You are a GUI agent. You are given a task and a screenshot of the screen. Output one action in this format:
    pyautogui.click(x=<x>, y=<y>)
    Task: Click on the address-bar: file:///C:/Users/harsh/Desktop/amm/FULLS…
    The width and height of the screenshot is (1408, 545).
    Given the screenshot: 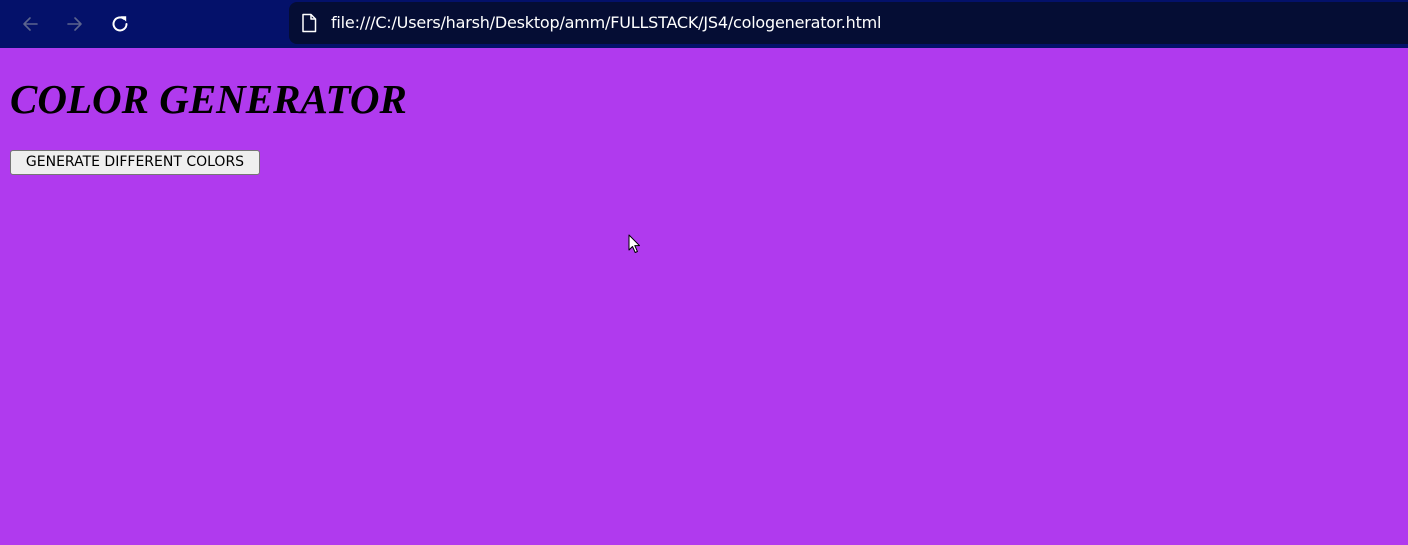 What is the action you would take?
    pyautogui.click(x=848, y=23)
    